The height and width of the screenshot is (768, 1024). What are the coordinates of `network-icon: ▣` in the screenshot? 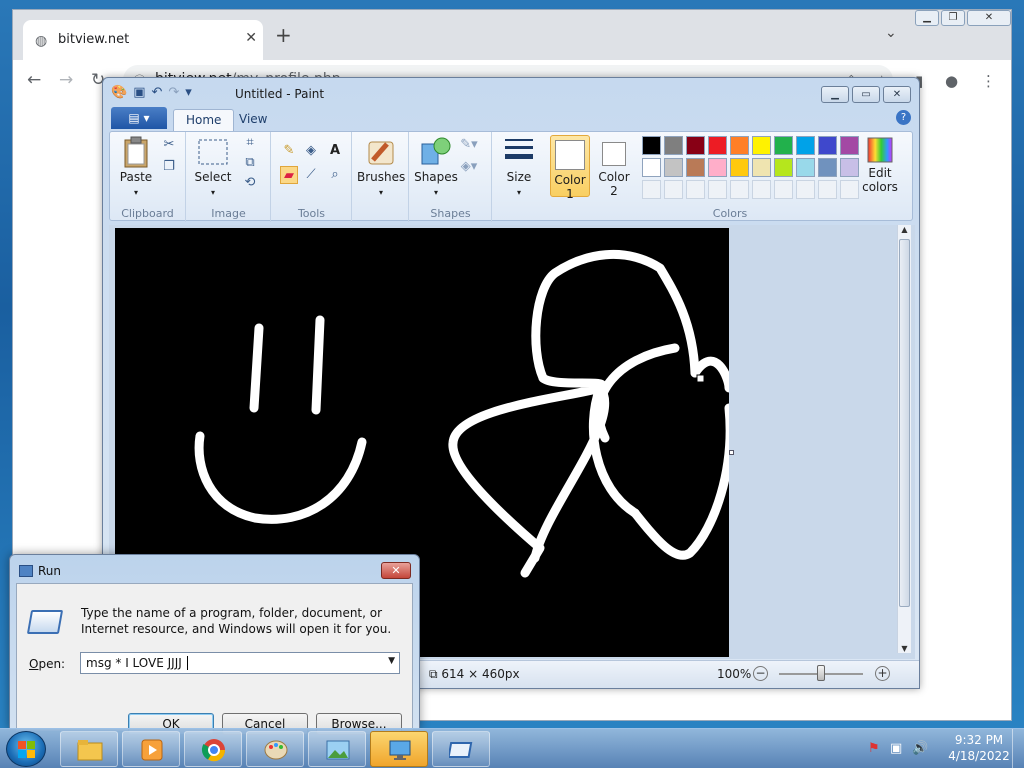 It's located at (896, 748).